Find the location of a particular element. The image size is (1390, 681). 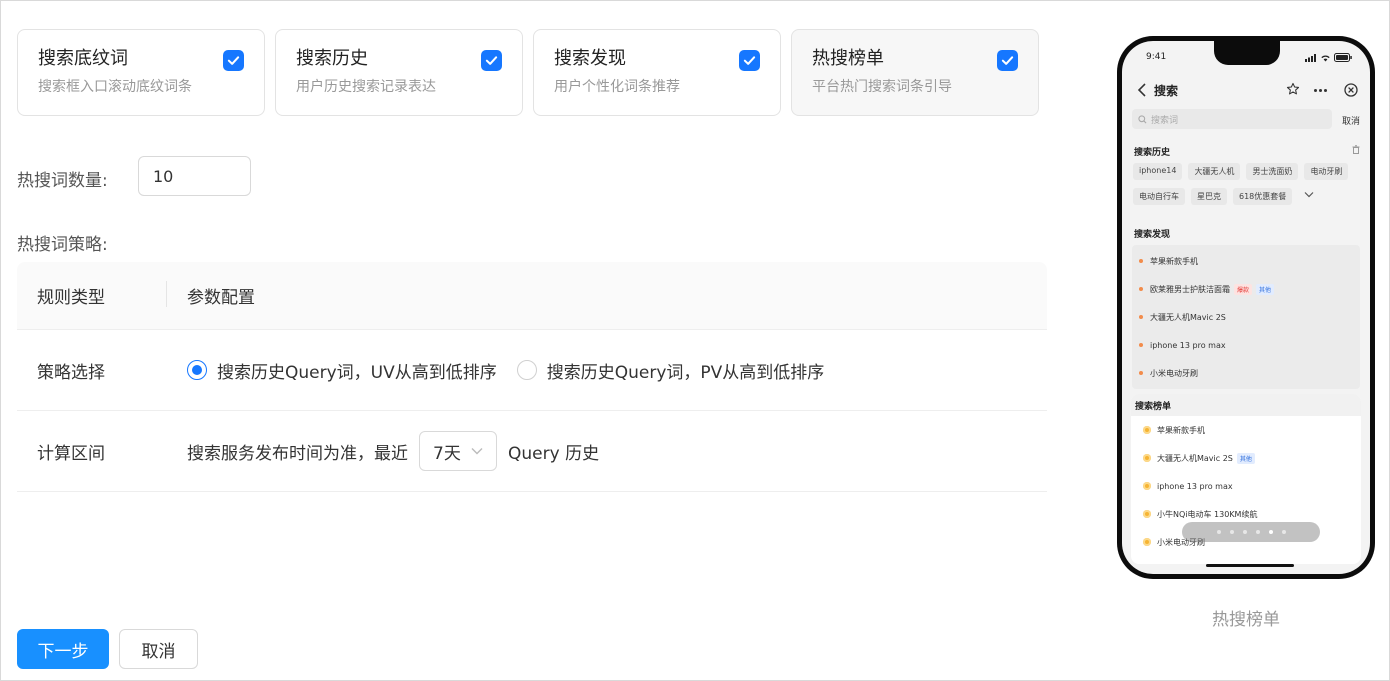

phone-notch is located at coordinates (1247, 53).